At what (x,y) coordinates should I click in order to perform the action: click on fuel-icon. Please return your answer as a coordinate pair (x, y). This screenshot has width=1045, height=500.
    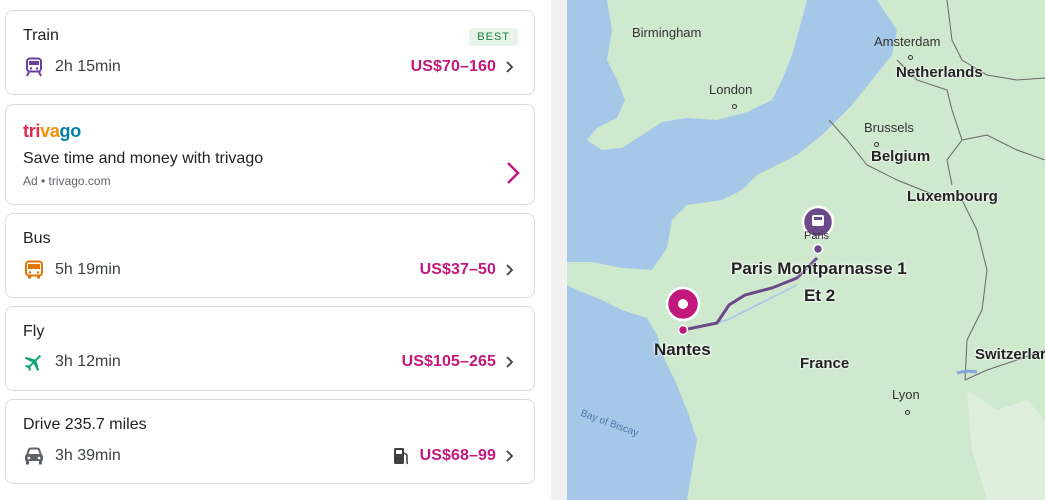
    Looking at the image, I should click on (401, 456).